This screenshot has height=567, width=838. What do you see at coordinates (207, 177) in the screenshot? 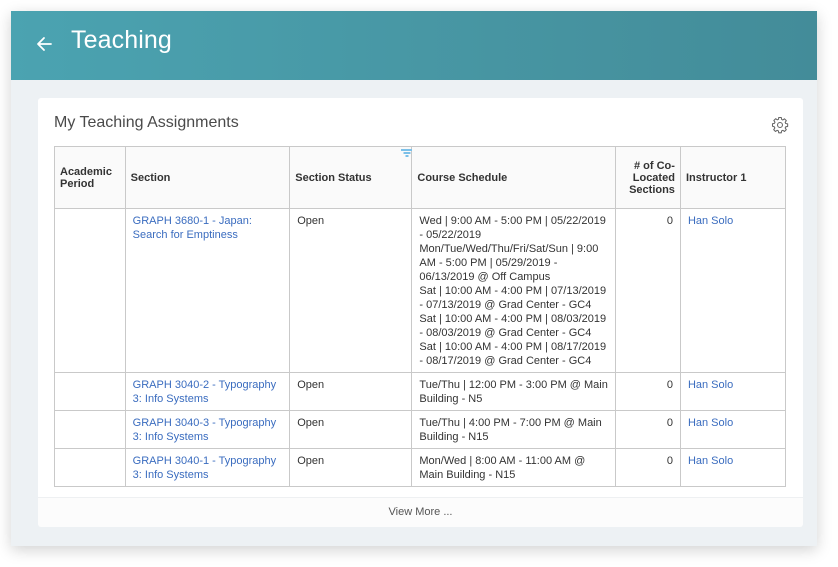
I see `column-header-section: Section` at bounding box center [207, 177].